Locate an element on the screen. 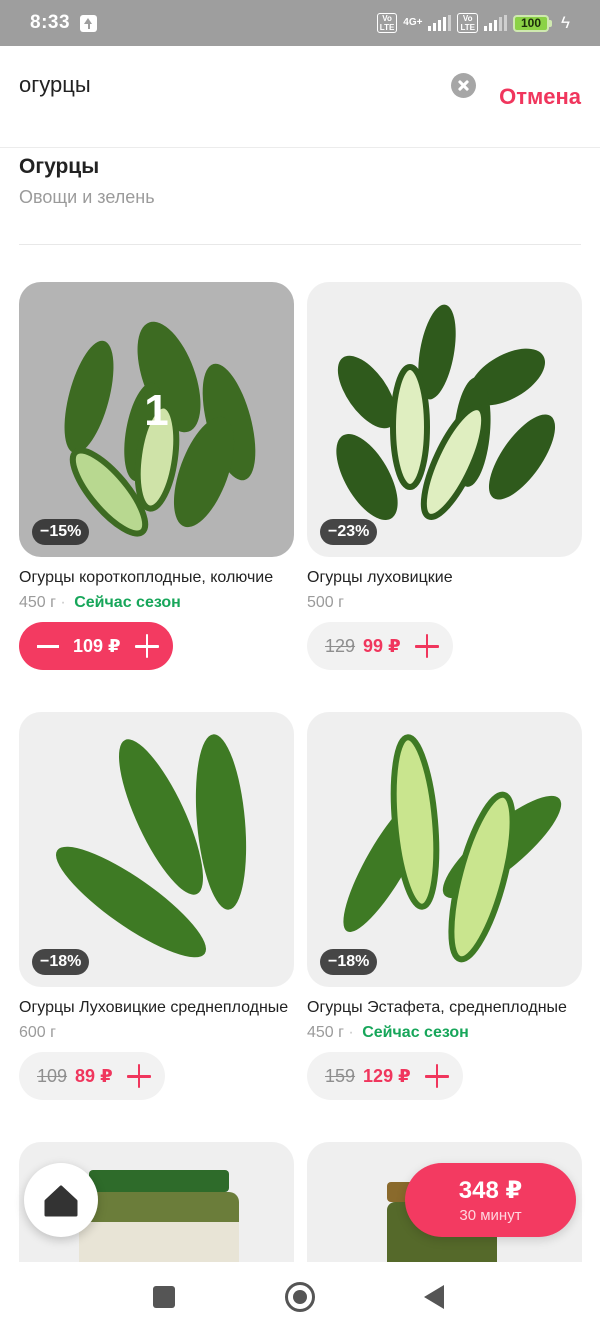  status-bar: 8:33 Vo LTE 4G+ Vo LTE 100 ϟ is located at coordinates (300, 23).